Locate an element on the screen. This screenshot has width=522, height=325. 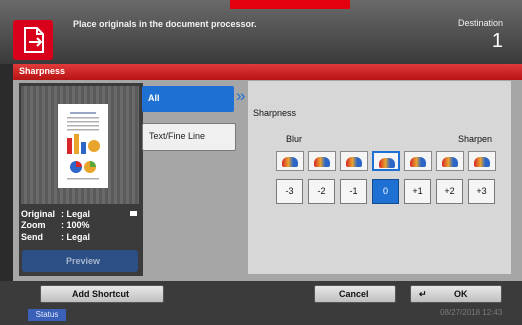
sharpness-minus2-button: -2 is located at coordinates (321, 191).